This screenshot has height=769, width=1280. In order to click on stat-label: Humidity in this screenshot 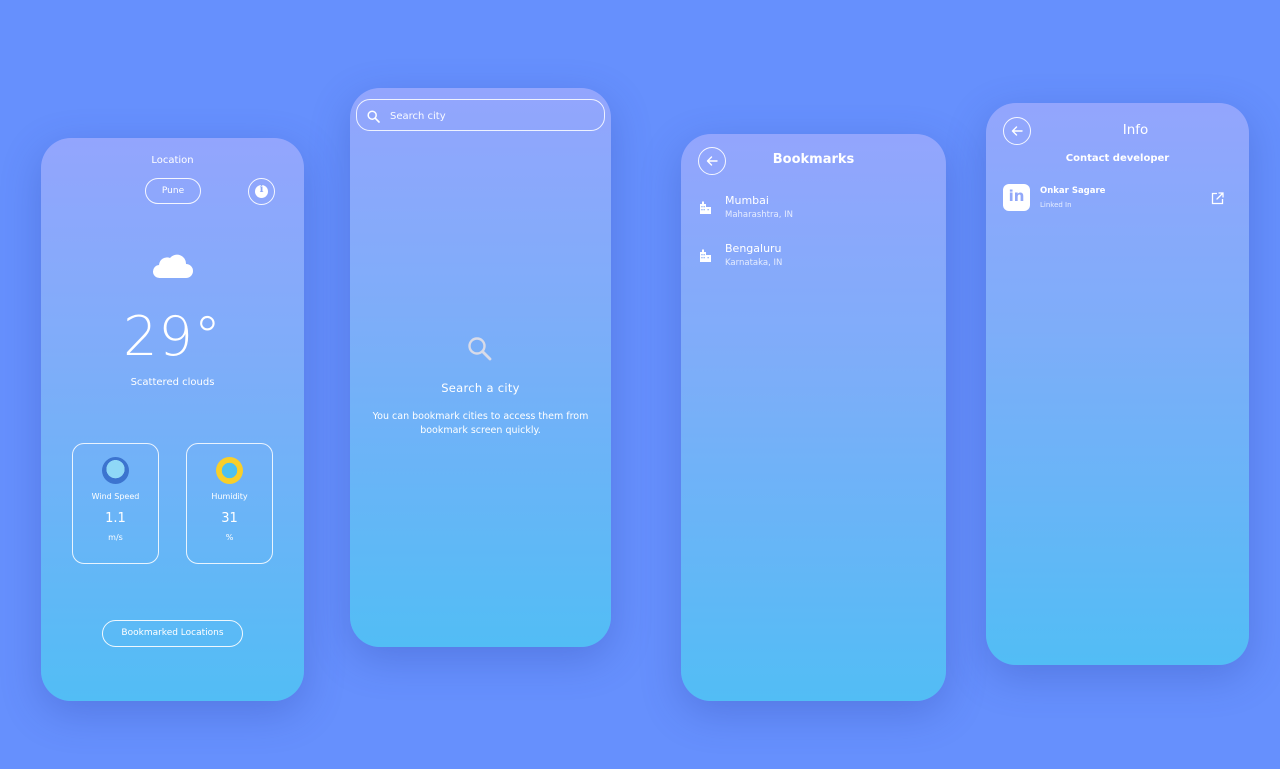, I will do `click(229, 496)`.